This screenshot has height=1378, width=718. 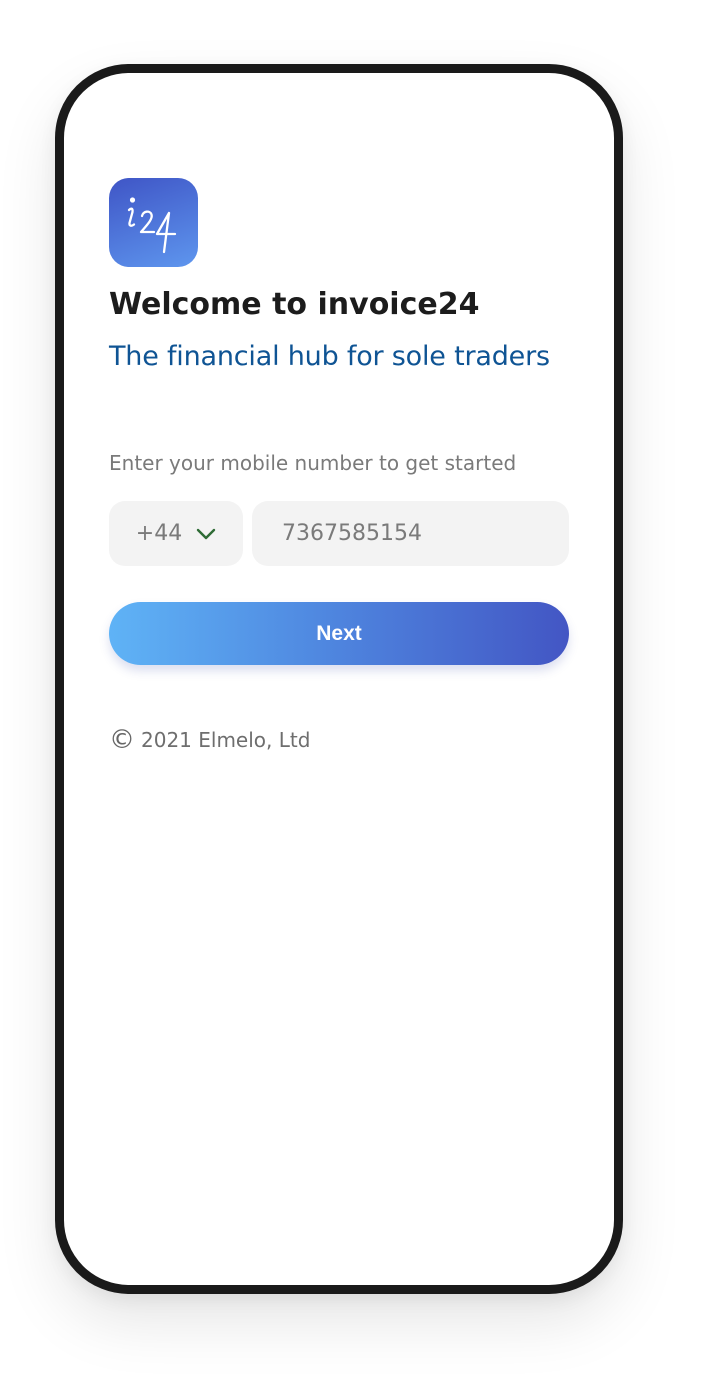 What do you see at coordinates (152, 225) in the screenshot?
I see `i24-logo-mark` at bounding box center [152, 225].